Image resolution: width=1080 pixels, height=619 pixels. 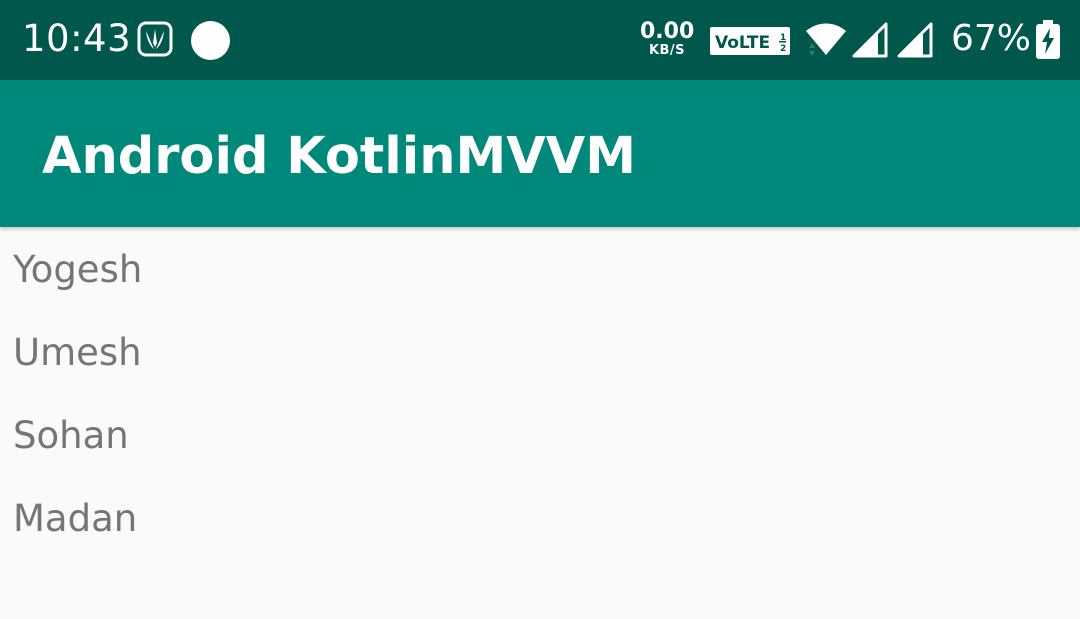 What do you see at coordinates (75, 518) in the screenshot?
I see `list-item-name: Madan` at bounding box center [75, 518].